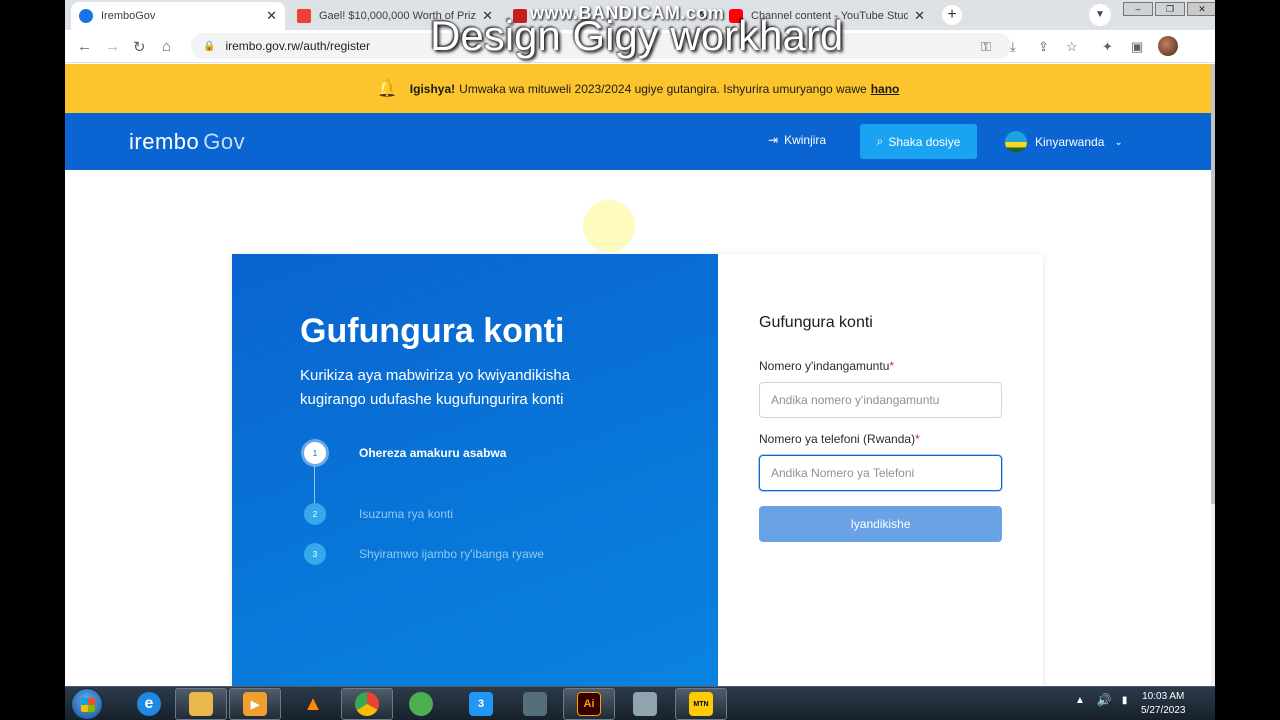 Image resolution: width=1280 pixels, height=720 pixels. I want to click on step-number: 1, so click(315, 453).